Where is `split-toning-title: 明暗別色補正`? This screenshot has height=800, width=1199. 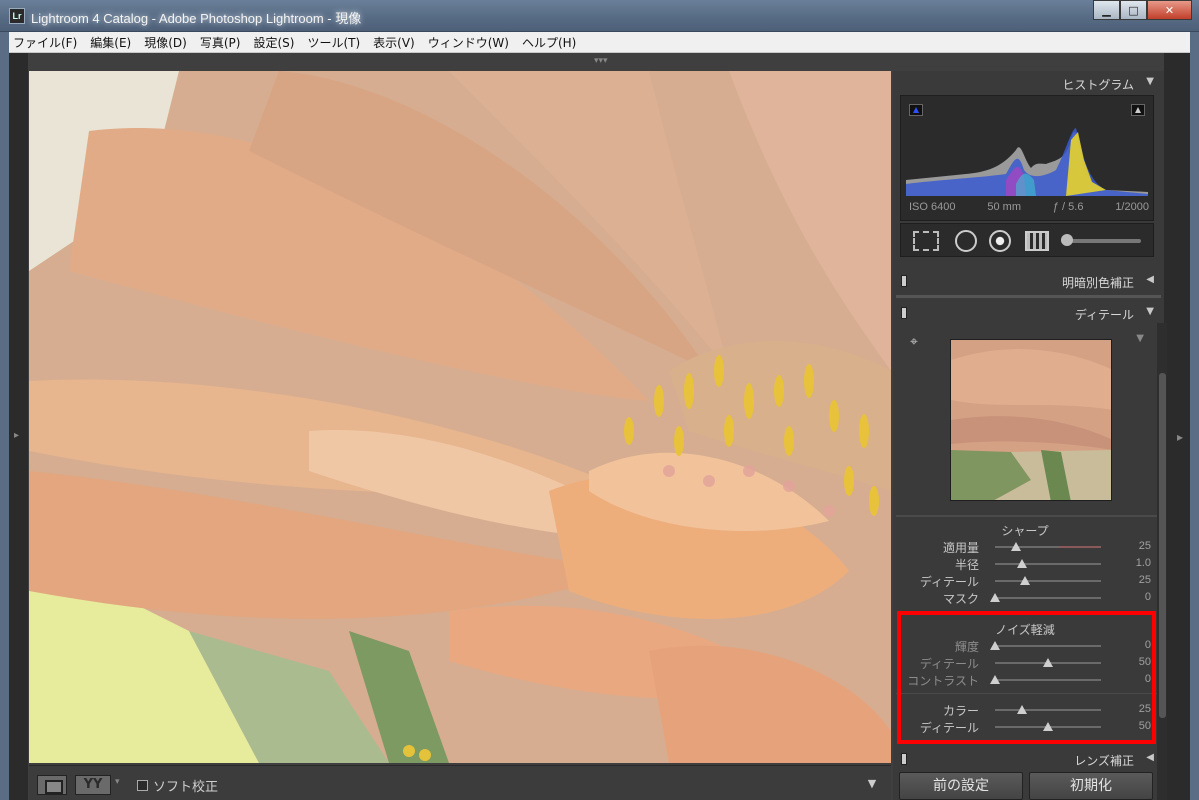 split-toning-title: 明暗別色補正 is located at coordinates (1097, 283).